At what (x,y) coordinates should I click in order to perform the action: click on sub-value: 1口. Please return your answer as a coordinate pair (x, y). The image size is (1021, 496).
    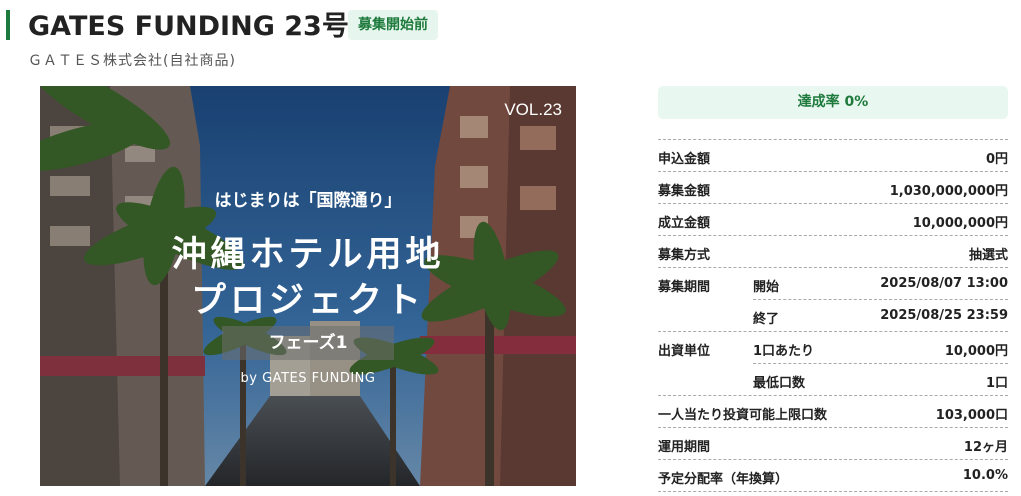
    Looking at the image, I should click on (996, 383).